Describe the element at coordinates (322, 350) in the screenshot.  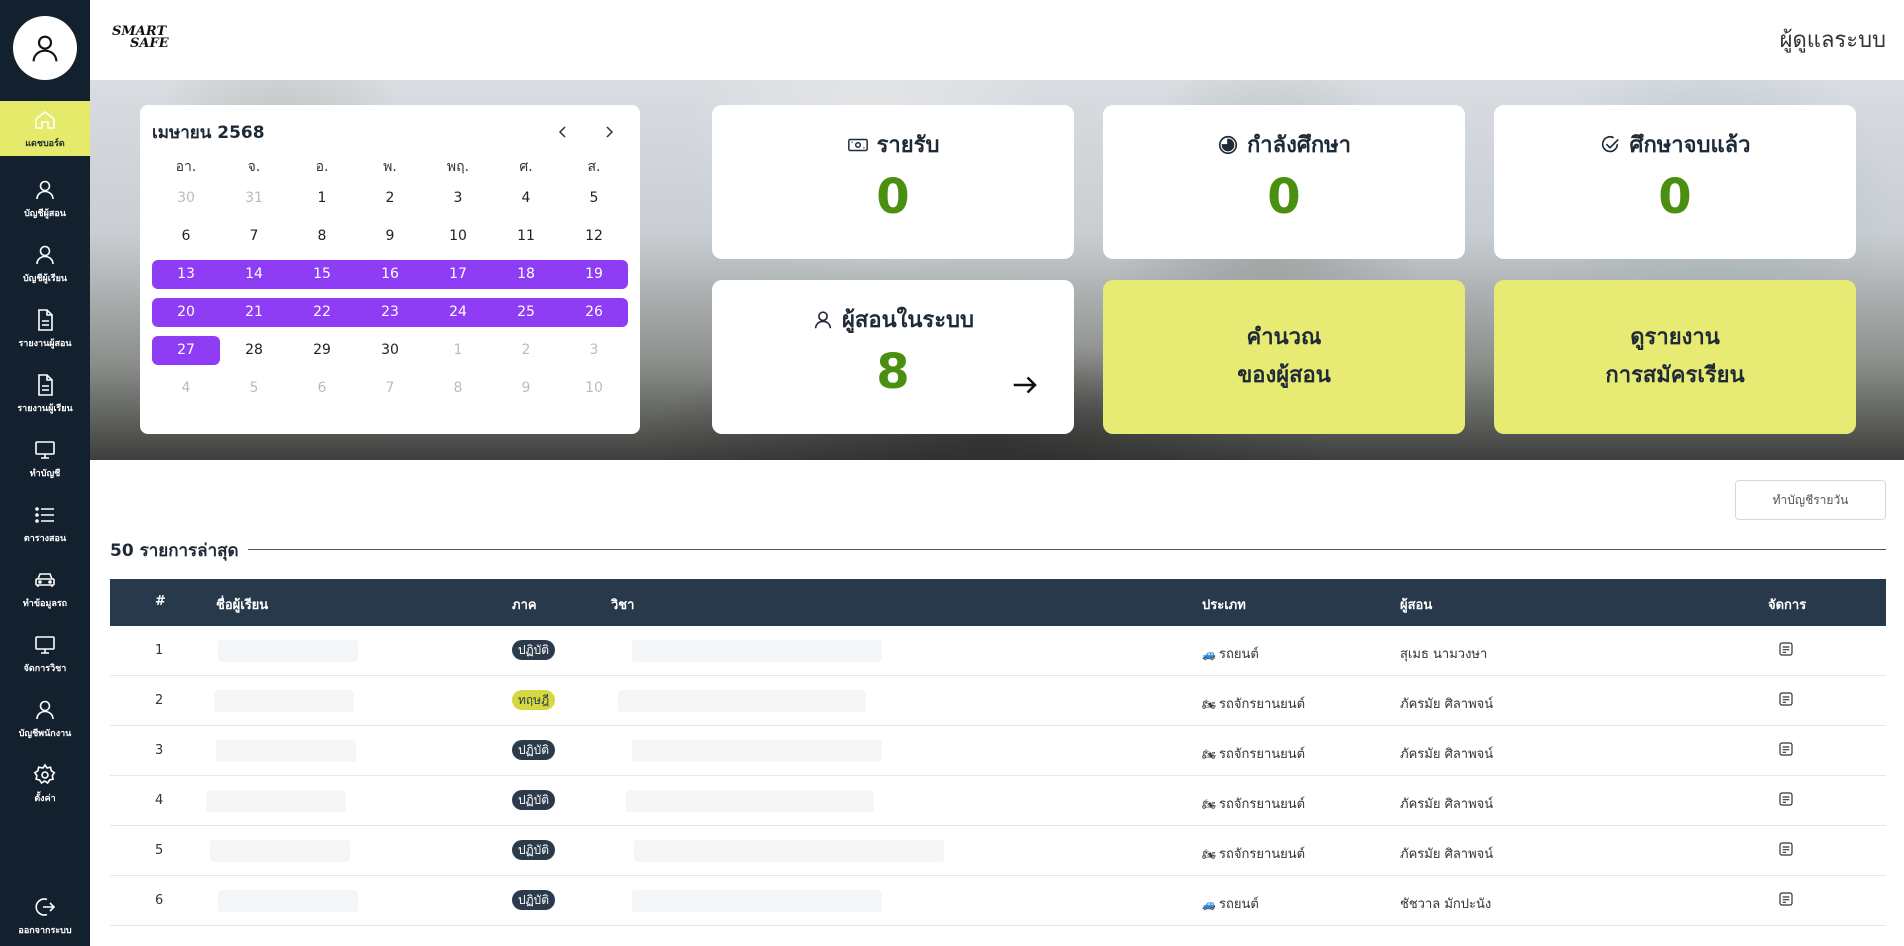
I see `calendar-day: 29` at that location.